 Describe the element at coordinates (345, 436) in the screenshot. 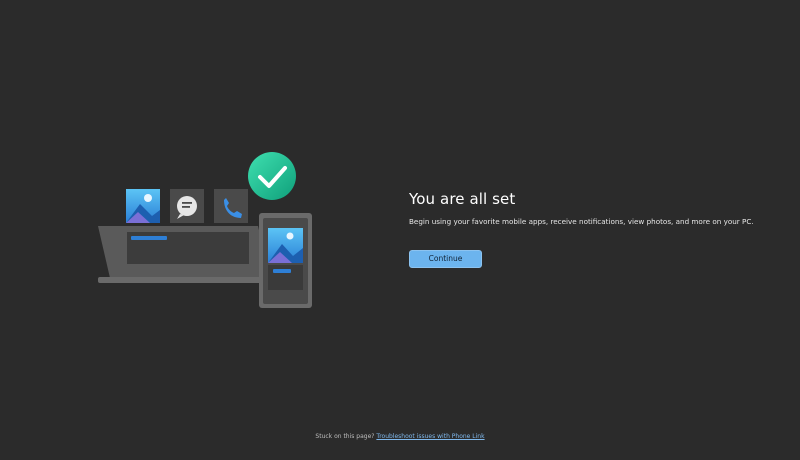

I see `stuck-prompt: Stuck on this page?` at that location.